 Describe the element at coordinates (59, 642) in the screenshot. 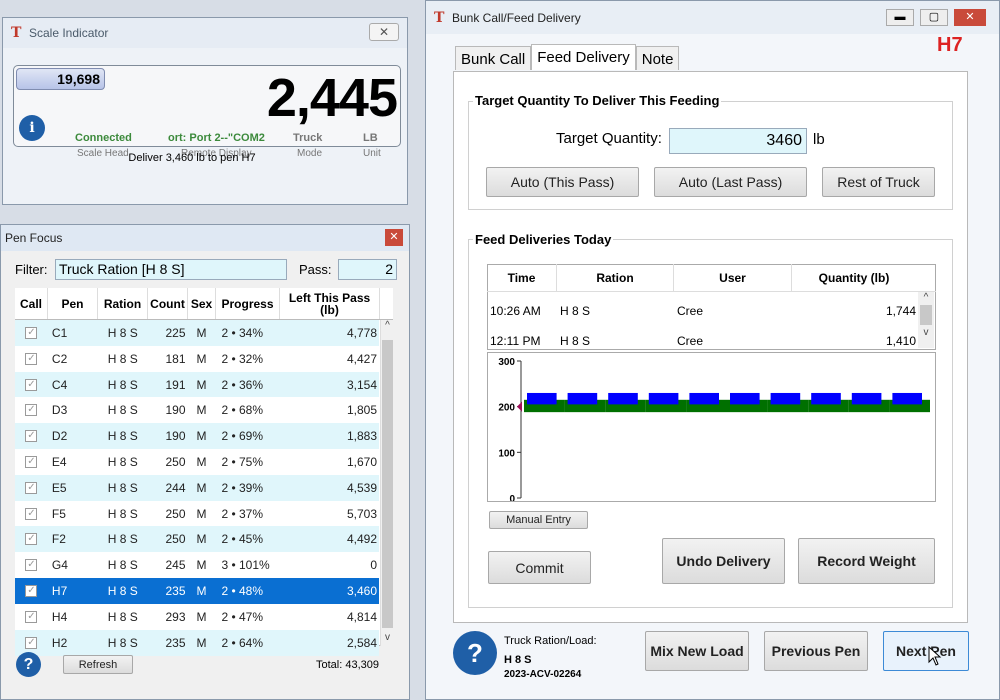

I see `cell-pen: H2` at that location.